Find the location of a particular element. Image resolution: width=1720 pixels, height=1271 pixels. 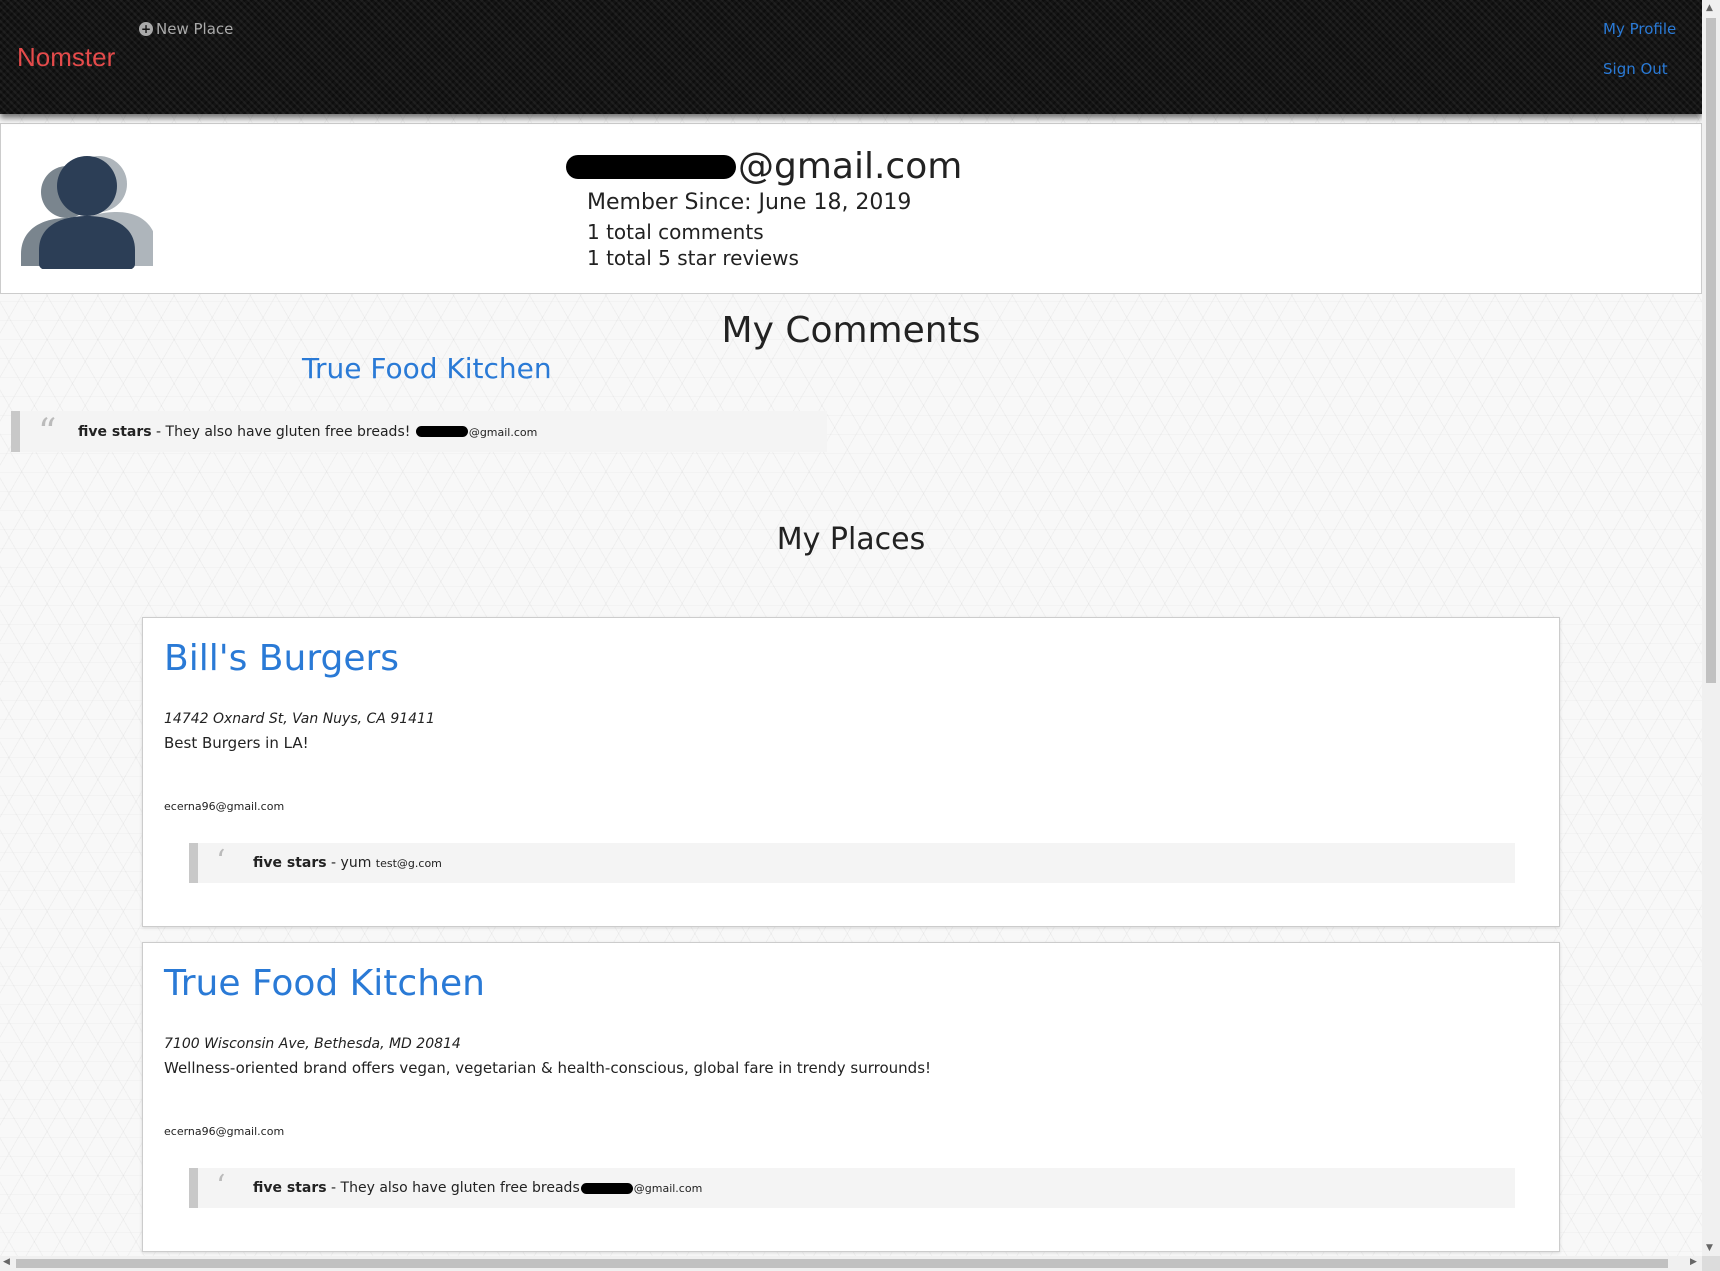

profile-email: @gmail.com is located at coordinates (764, 166).